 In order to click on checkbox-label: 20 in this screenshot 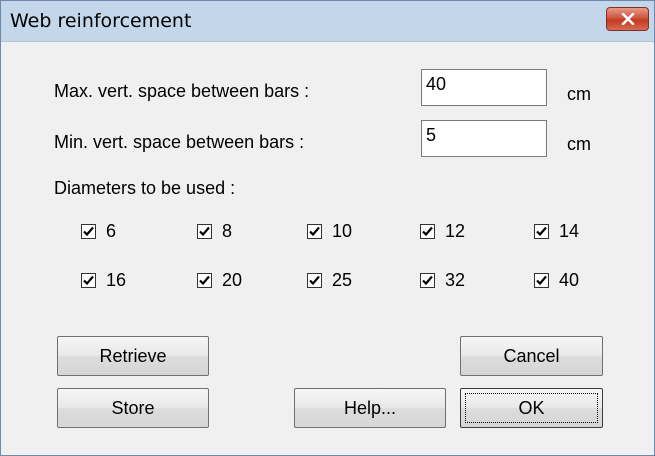, I will do `click(232, 280)`.